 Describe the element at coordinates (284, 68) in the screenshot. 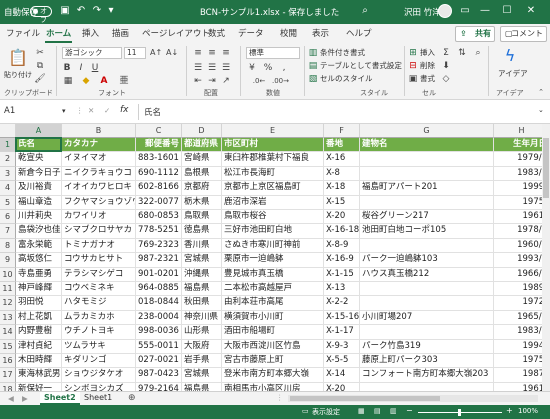

I see `comma-icon: ,` at that location.